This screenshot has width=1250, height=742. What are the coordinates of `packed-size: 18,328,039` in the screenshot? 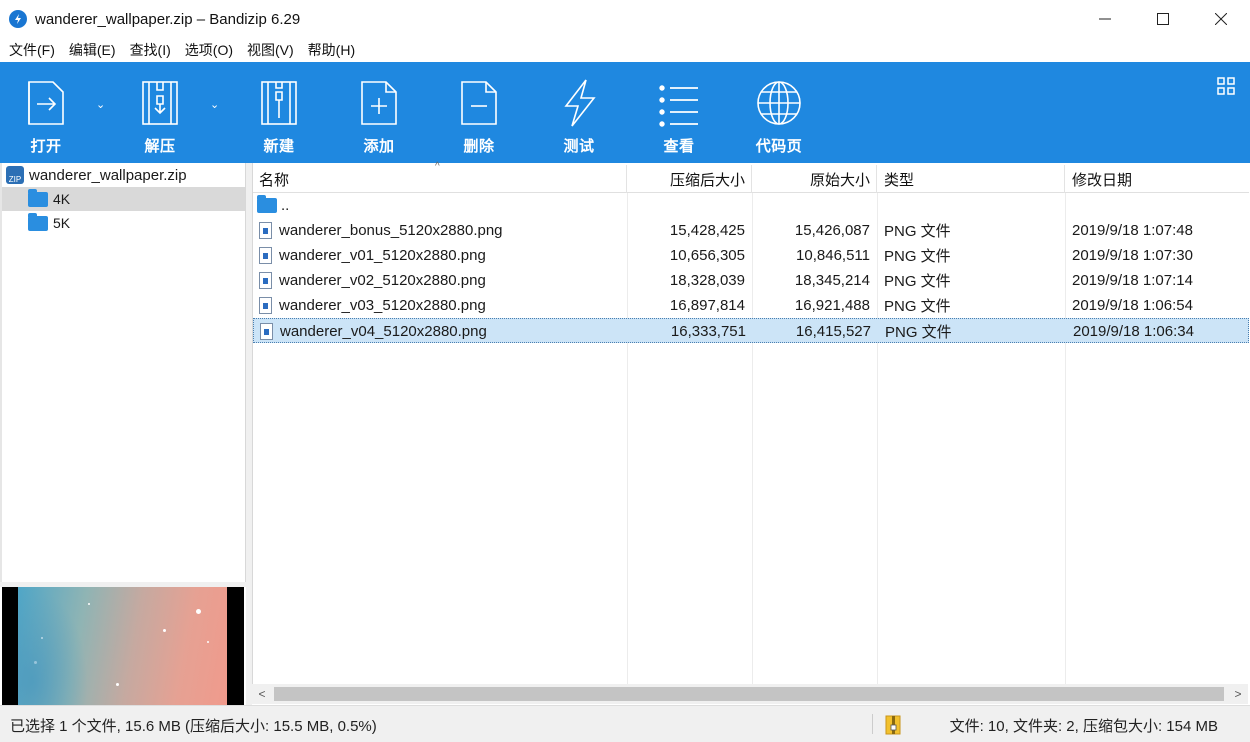 It's located at (707, 280).